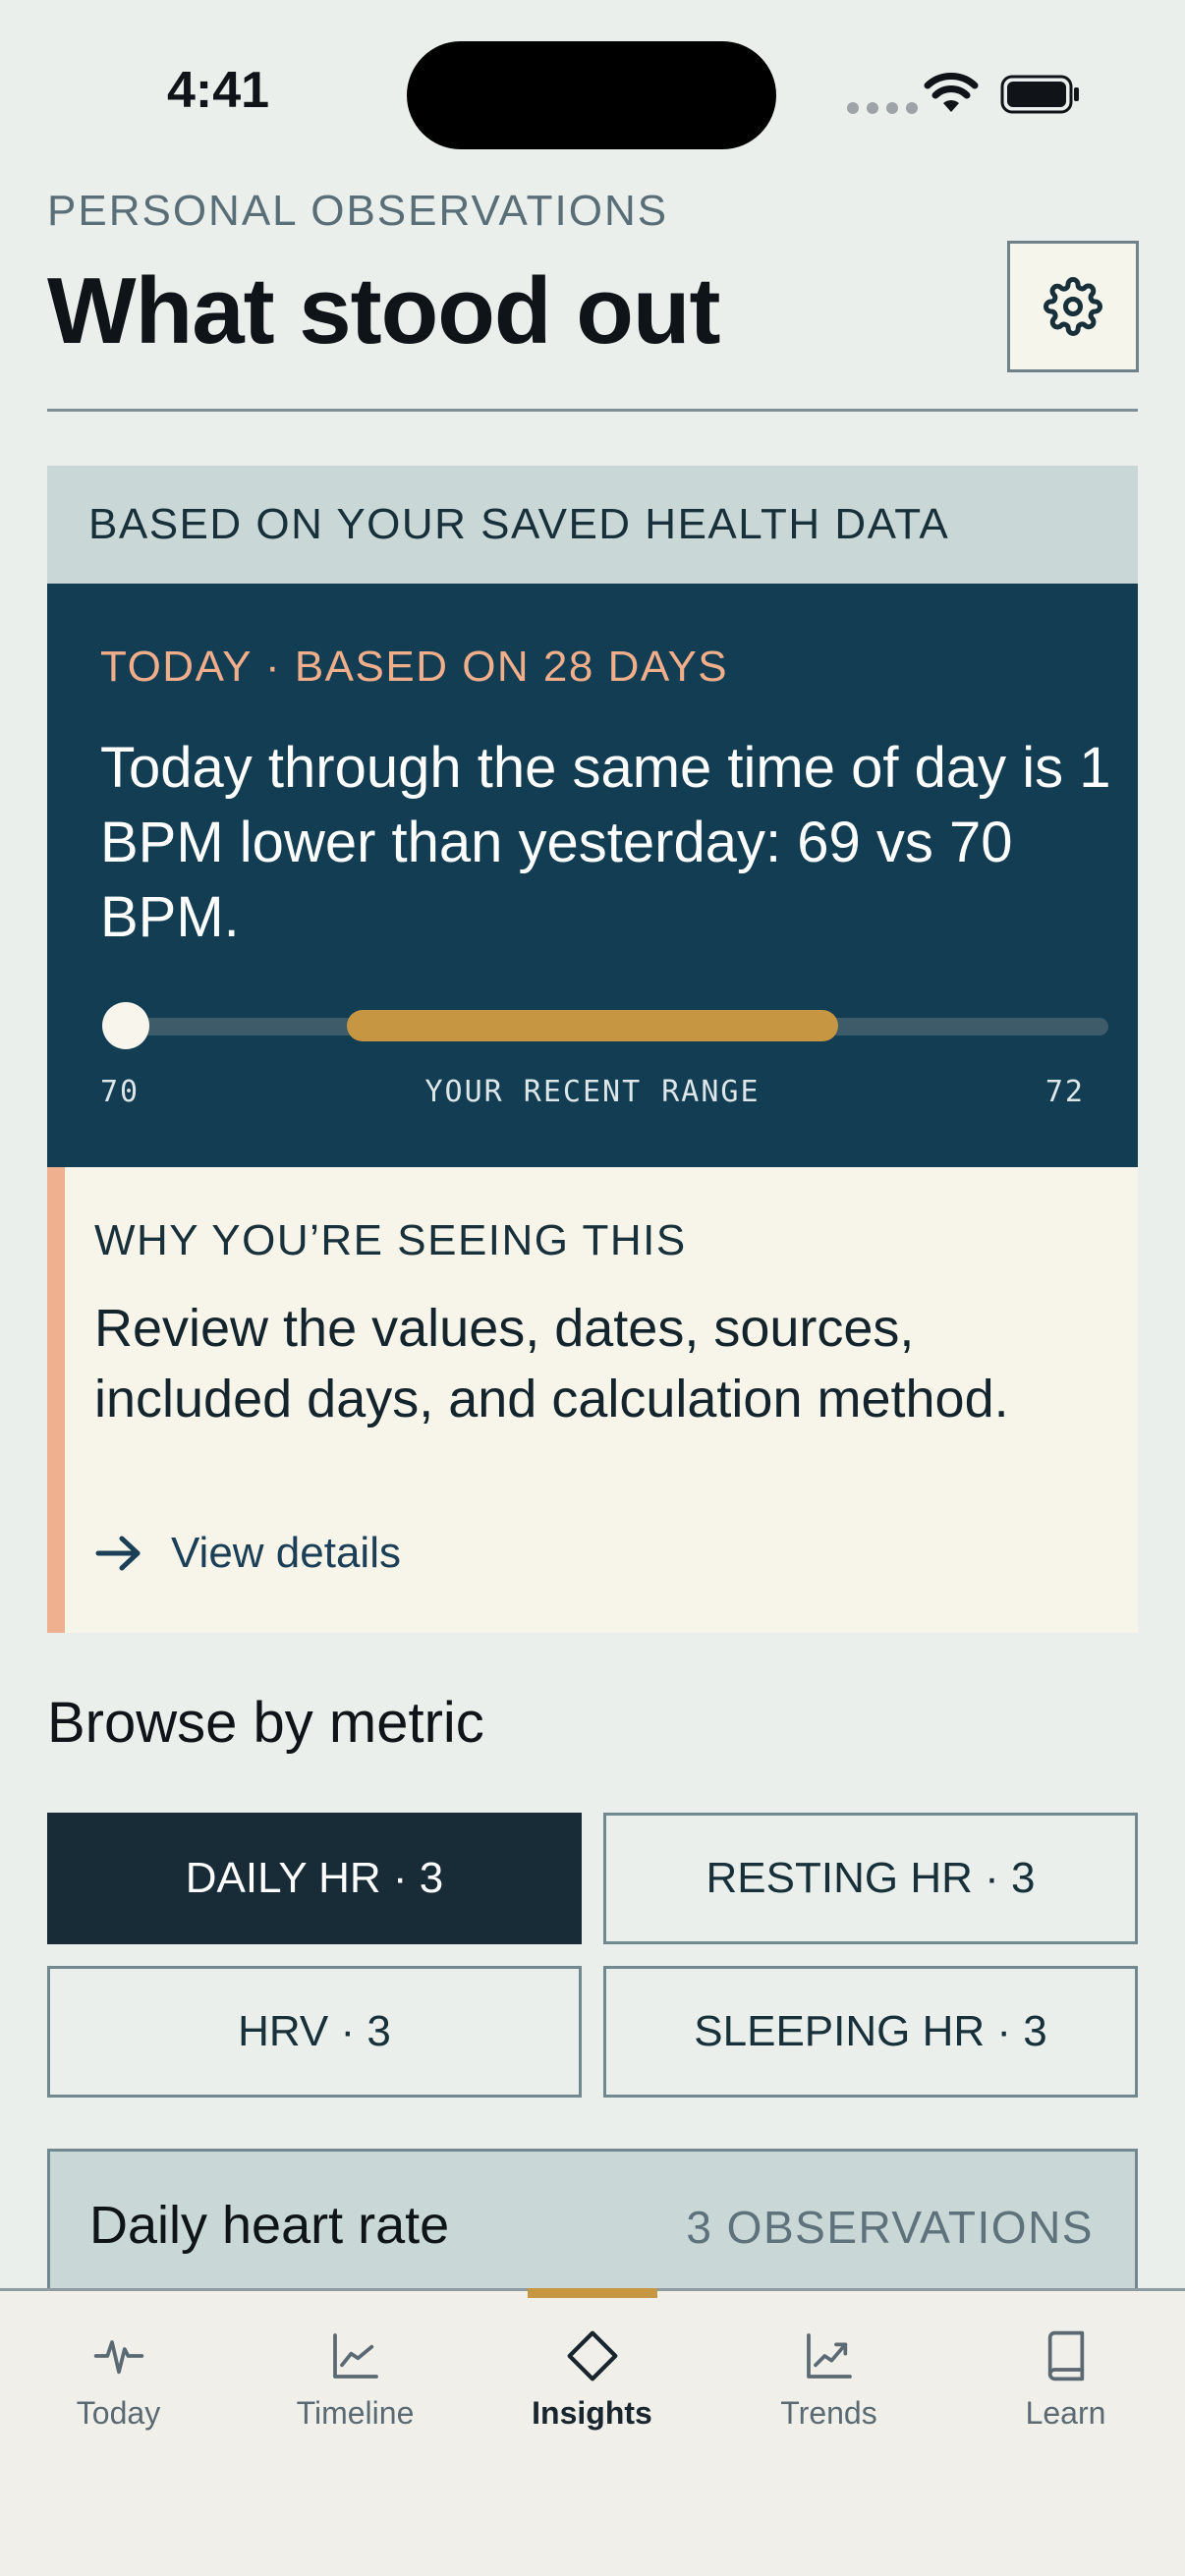 This screenshot has height=2576, width=1185. Describe the element at coordinates (1065, 2413) in the screenshot. I see `tab-label: Learn` at that location.